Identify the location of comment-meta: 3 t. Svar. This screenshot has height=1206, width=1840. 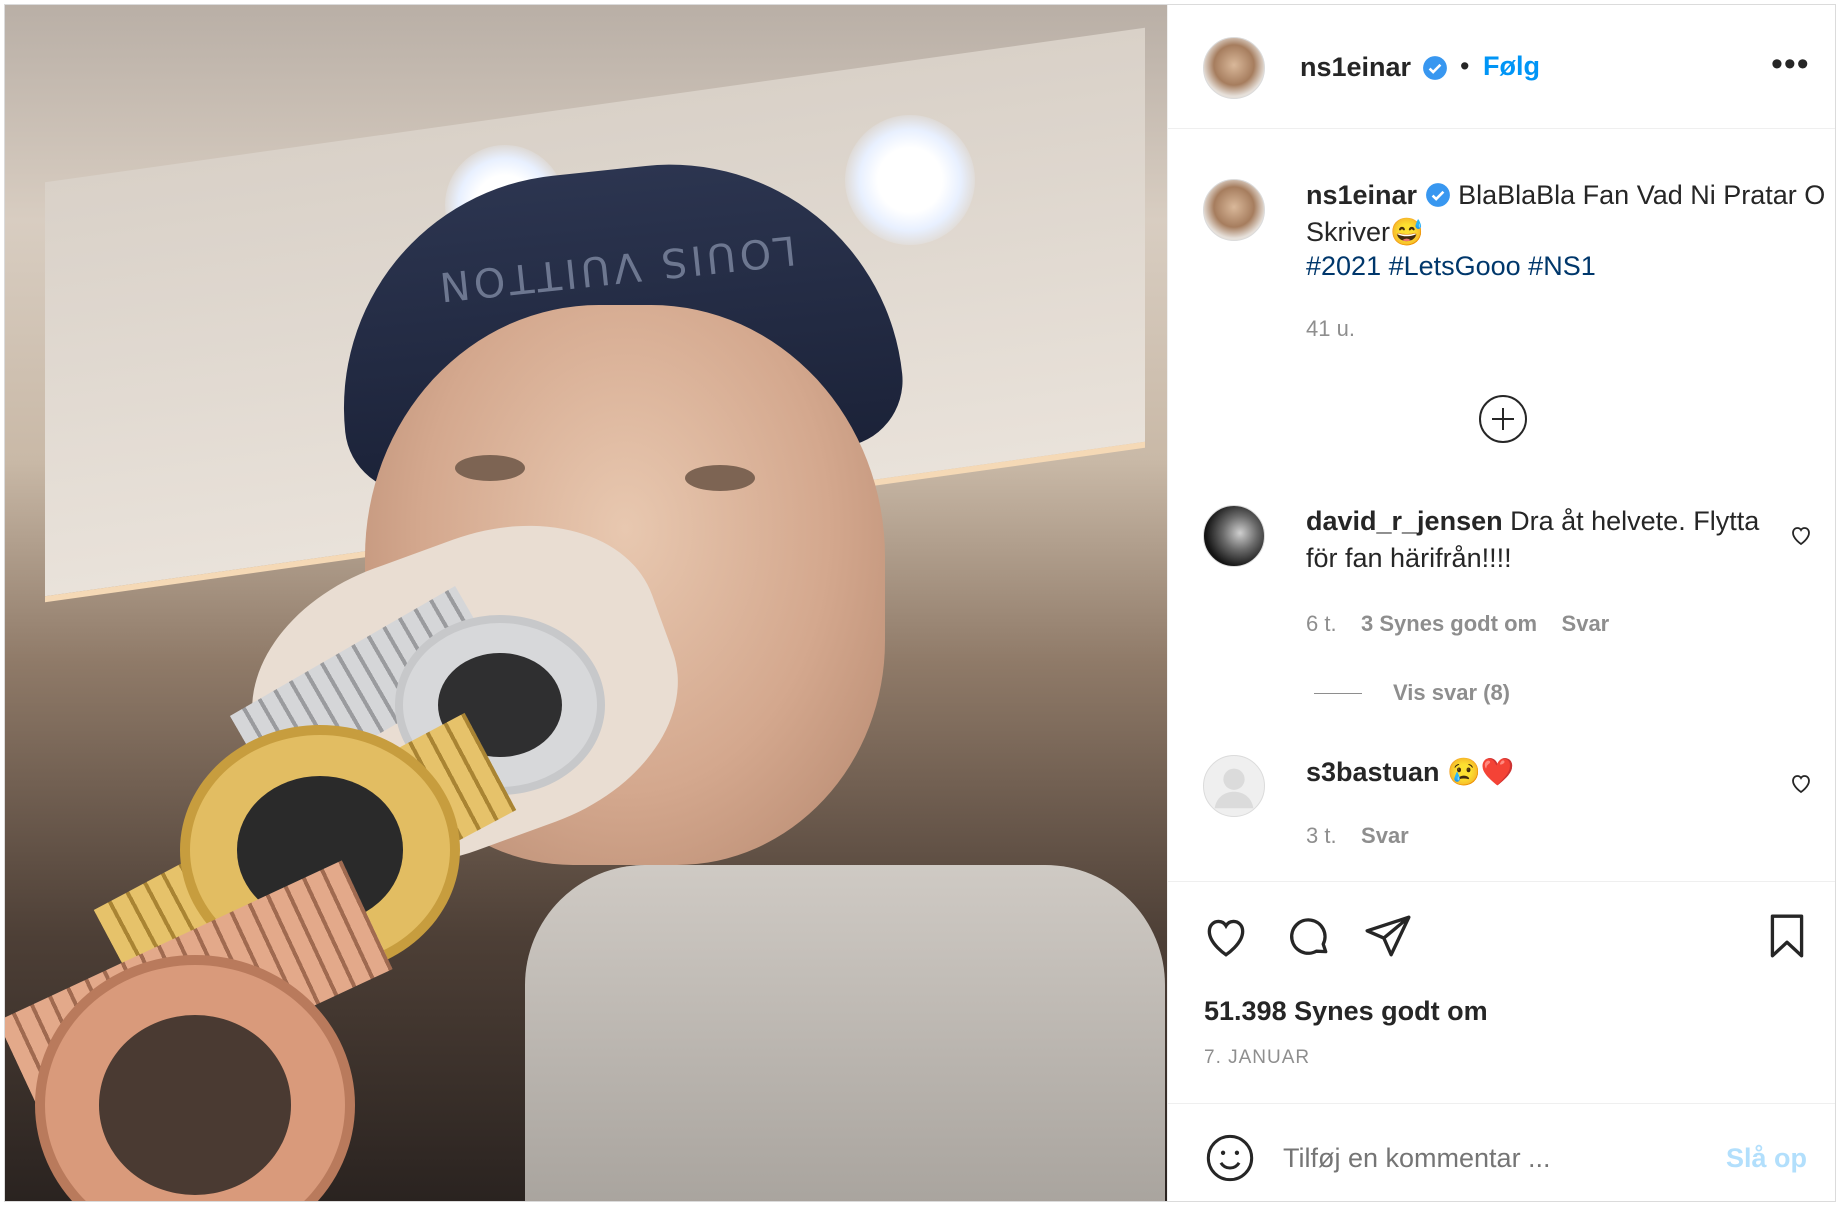
(1357, 836).